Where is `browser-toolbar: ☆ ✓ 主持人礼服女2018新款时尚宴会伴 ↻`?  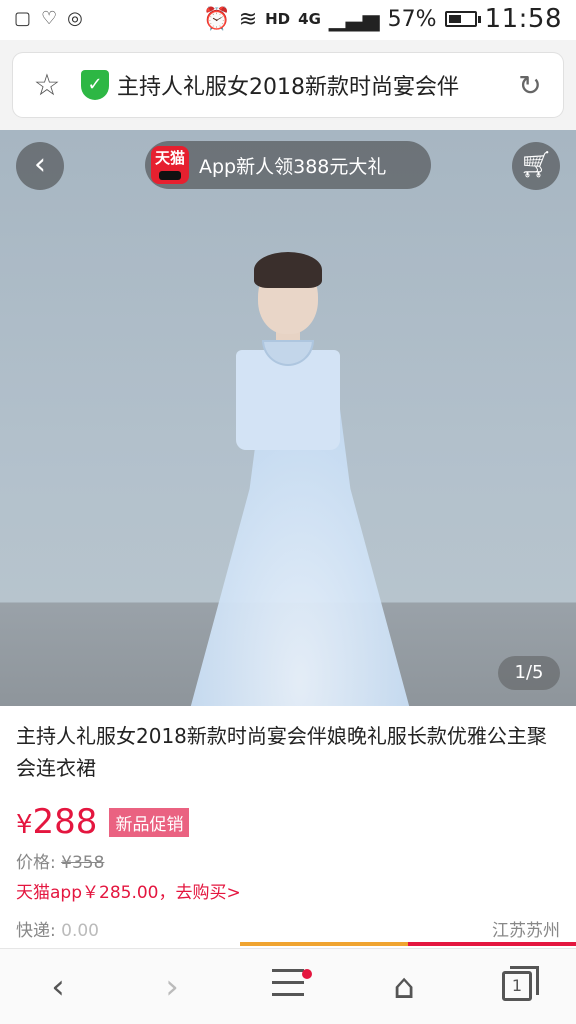 browser-toolbar: ☆ ✓ 主持人礼服女2018新款时尚宴会伴 ↻ is located at coordinates (288, 85).